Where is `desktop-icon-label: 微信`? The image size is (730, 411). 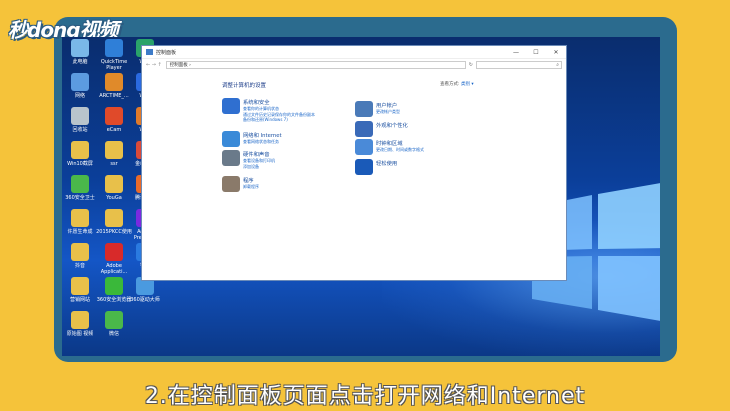
desktop-icon-label: 微信 is located at coordinates (113, 334).